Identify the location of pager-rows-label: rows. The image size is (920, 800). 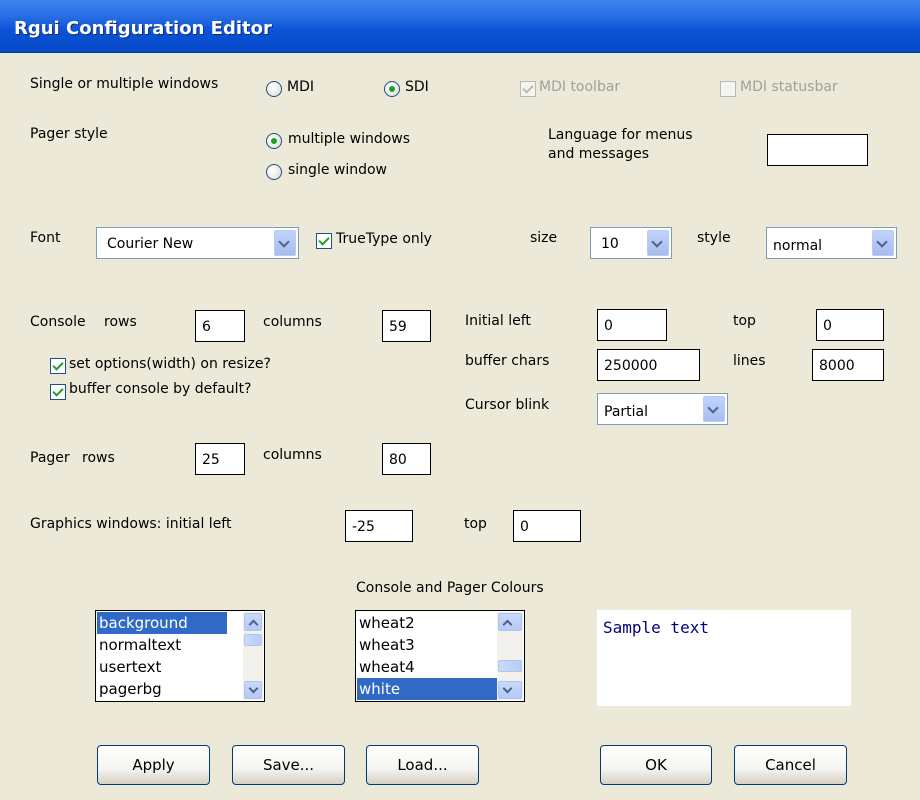
(98, 458).